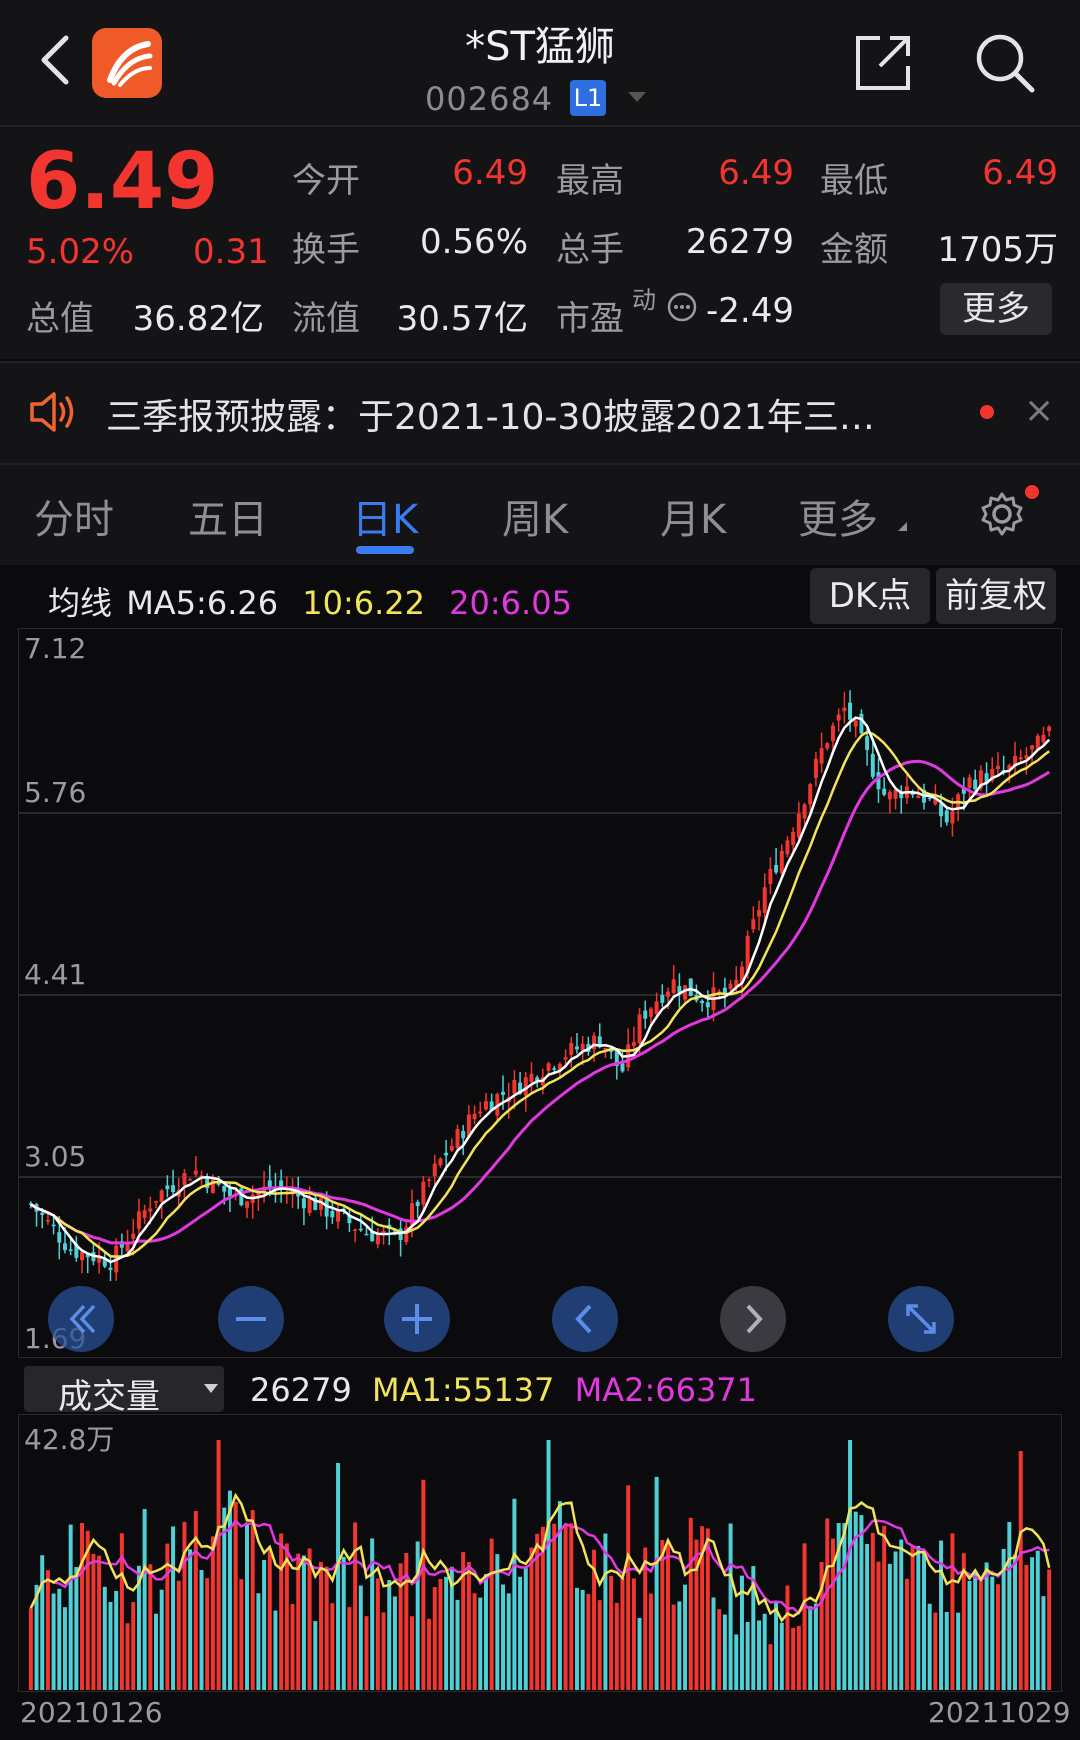  I want to click on tab-five-day: 五日, so click(228, 516).